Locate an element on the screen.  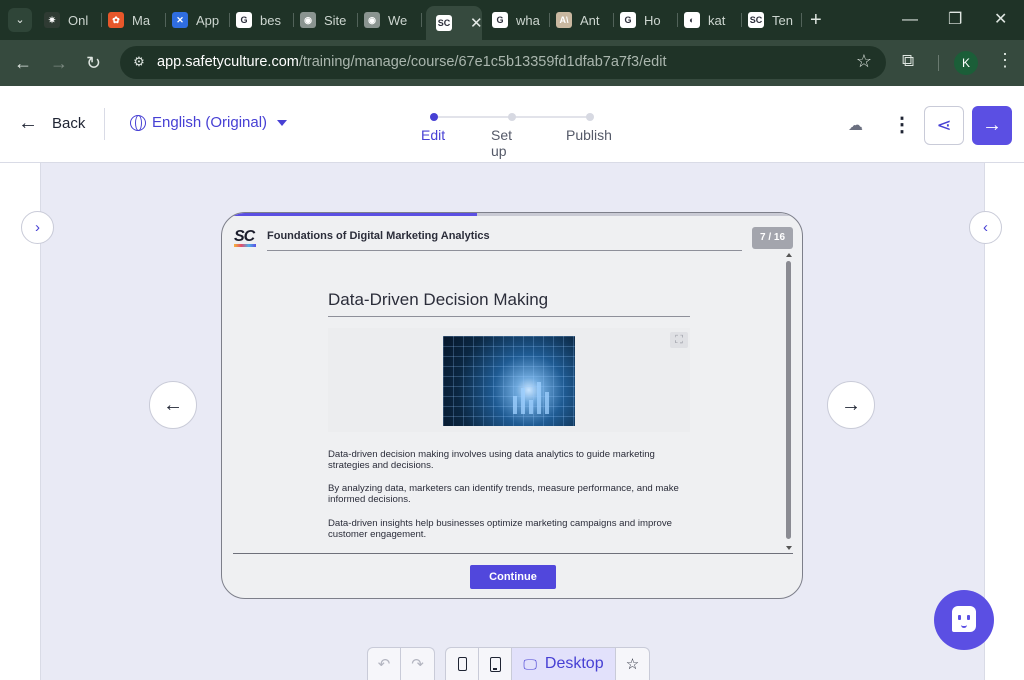
scroll-thumb is located at coordinates (788, 400).